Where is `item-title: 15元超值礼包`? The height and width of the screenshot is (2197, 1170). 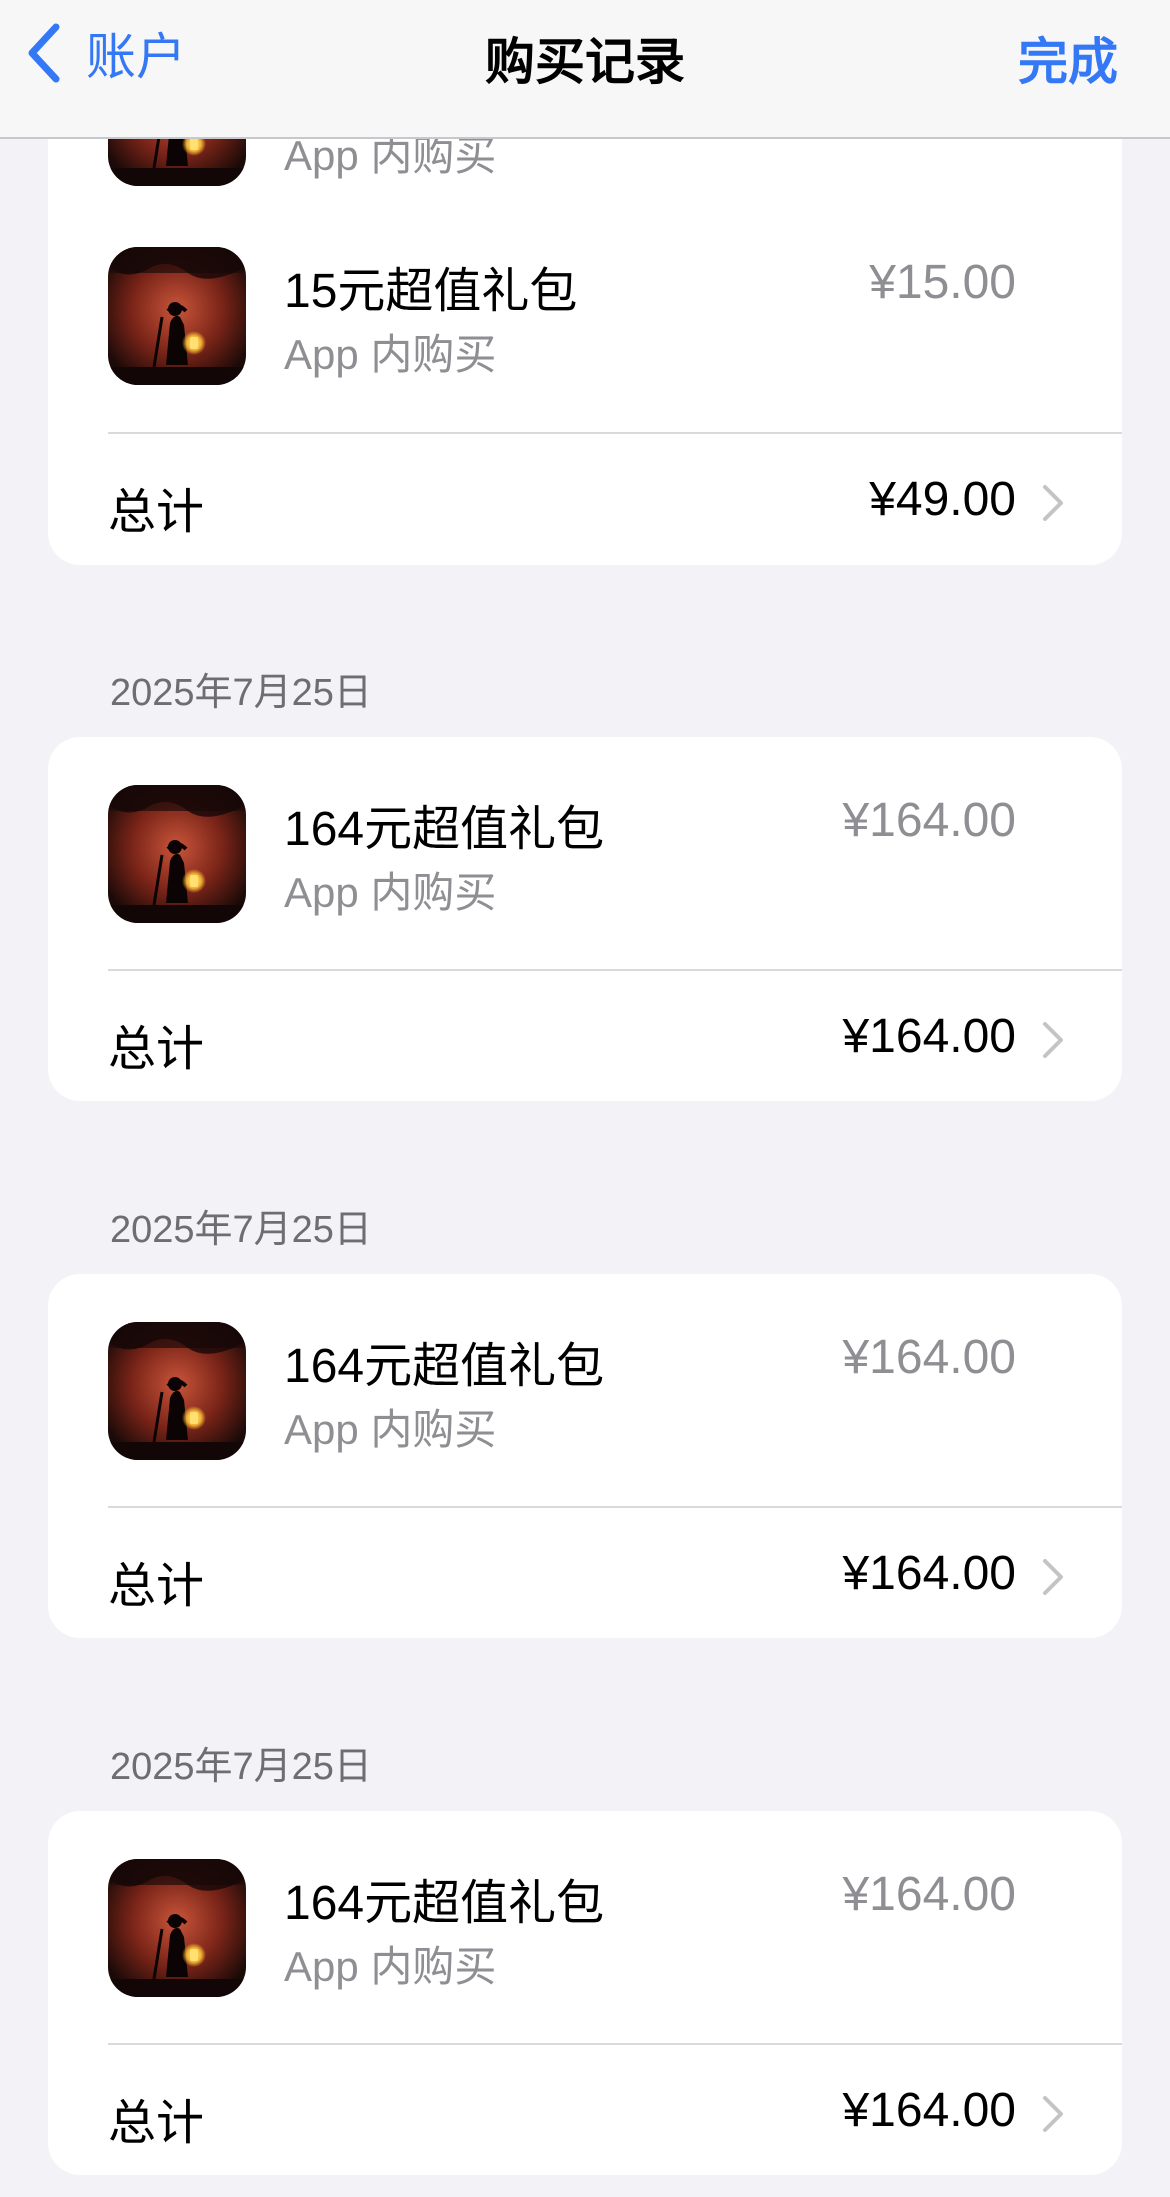
item-title: 15元超值礼包 is located at coordinates (431, 291).